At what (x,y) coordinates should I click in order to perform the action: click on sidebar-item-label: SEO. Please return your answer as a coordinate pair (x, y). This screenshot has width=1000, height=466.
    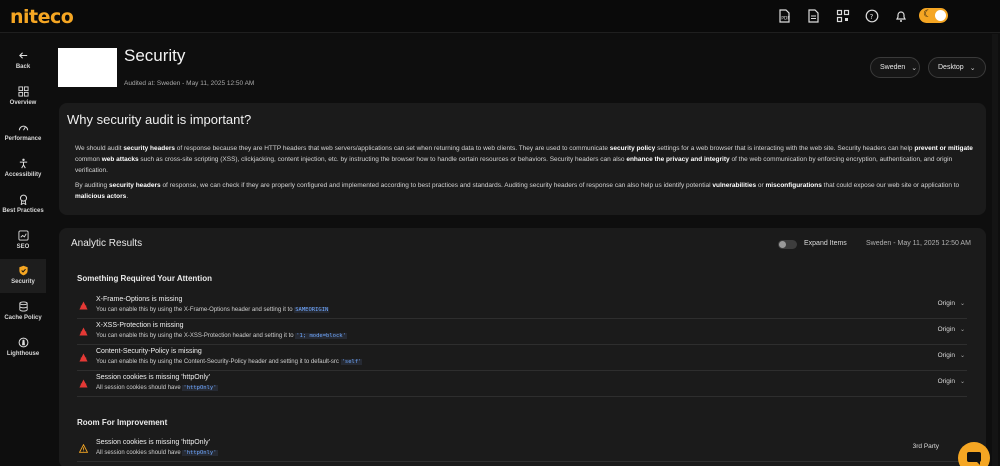
    Looking at the image, I should click on (23, 247).